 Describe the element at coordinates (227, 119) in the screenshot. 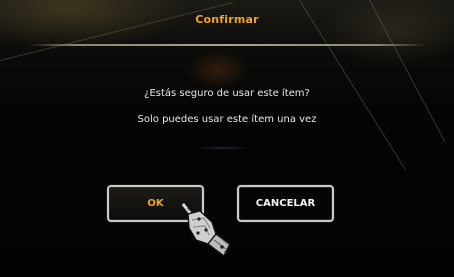

I see `usage-warning: Solo puedes usar este ítem una vez` at that location.